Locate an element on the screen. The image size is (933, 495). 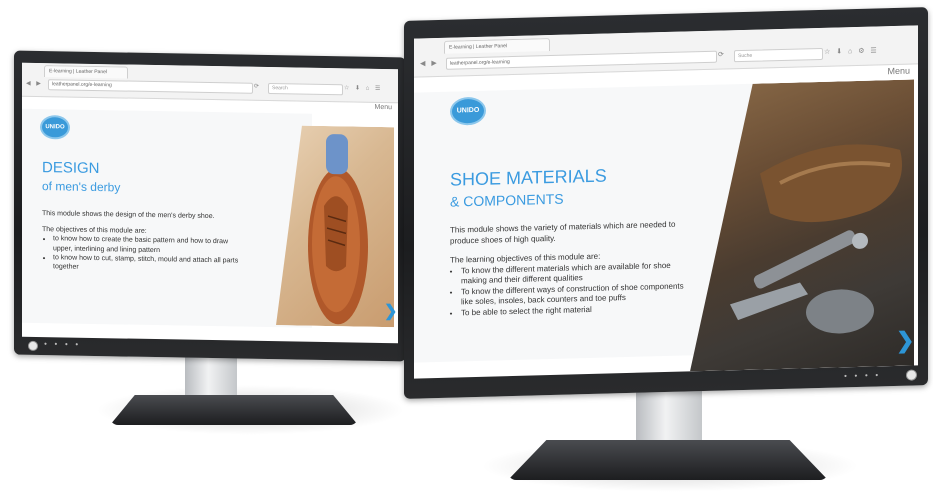
right-reload-icon: ⟳ is located at coordinates (722, 54).